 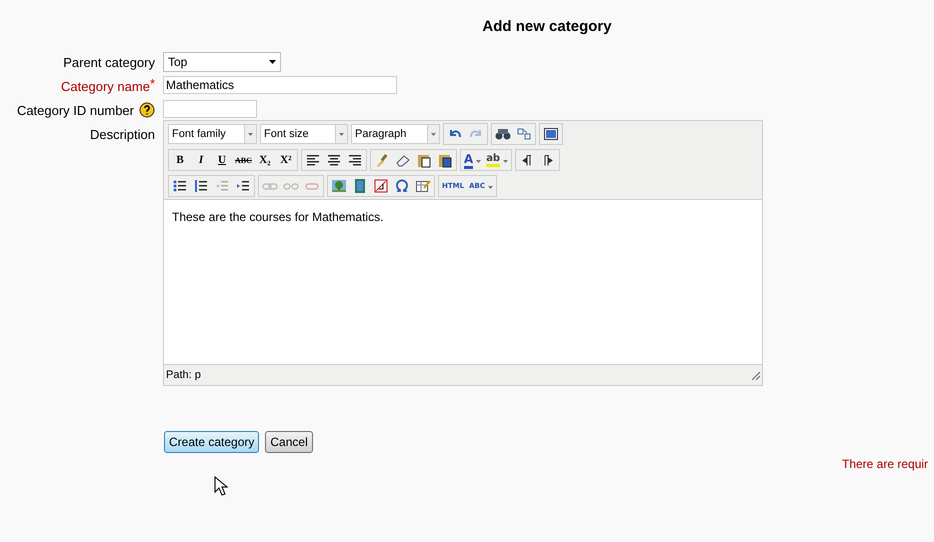 What do you see at coordinates (886, 464) in the screenshot?
I see `error-message: There are requir` at bounding box center [886, 464].